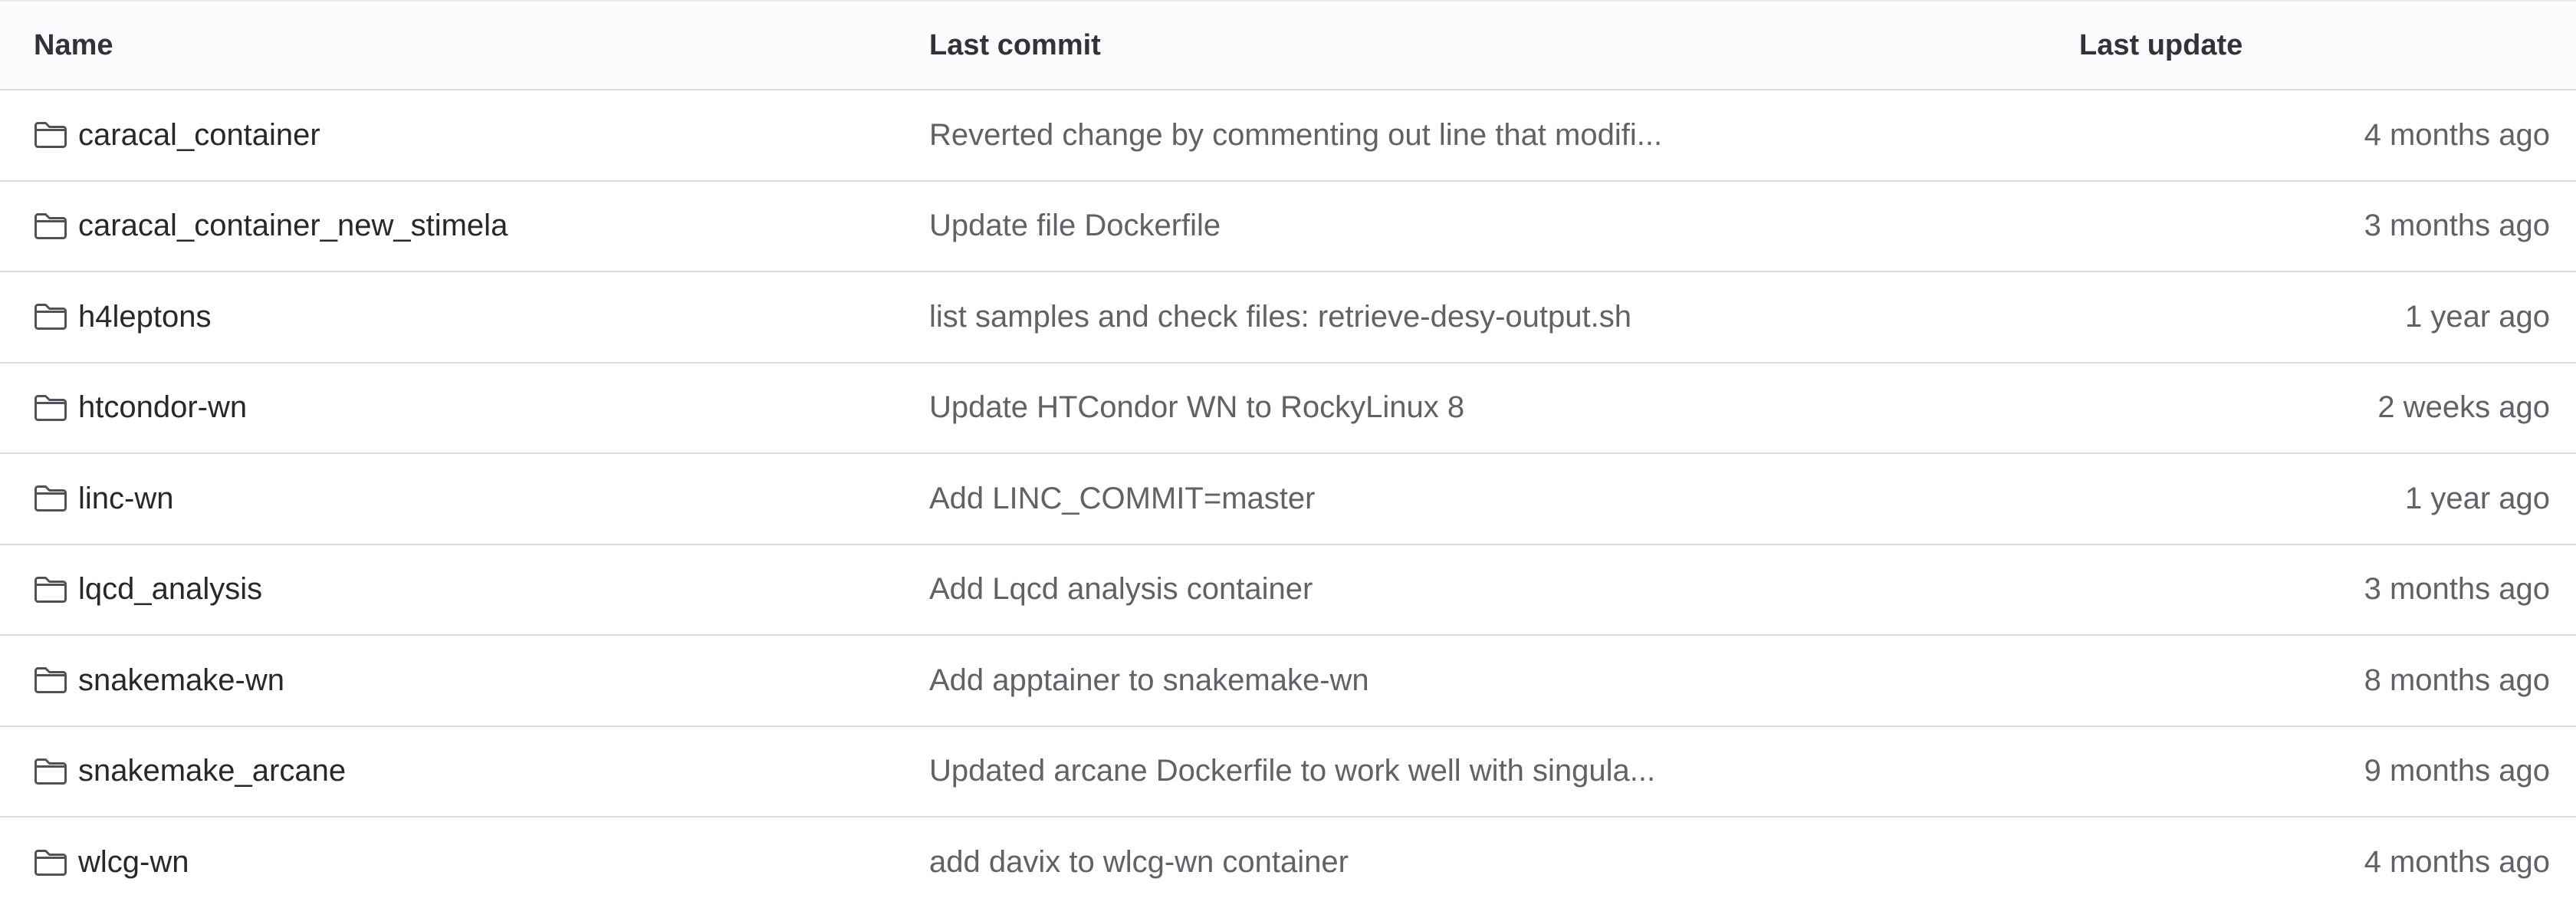 The image size is (2576, 908). I want to click on name-cell-content: wlcg-wn, so click(482, 862).